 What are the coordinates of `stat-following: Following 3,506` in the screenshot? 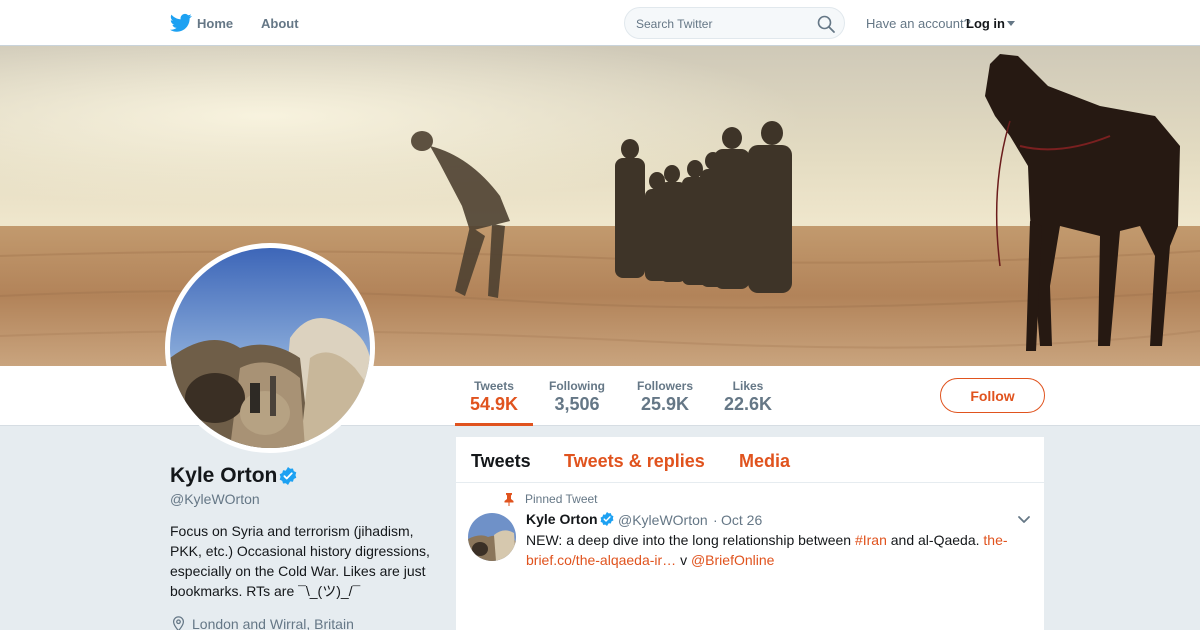 It's located at (577, 396).